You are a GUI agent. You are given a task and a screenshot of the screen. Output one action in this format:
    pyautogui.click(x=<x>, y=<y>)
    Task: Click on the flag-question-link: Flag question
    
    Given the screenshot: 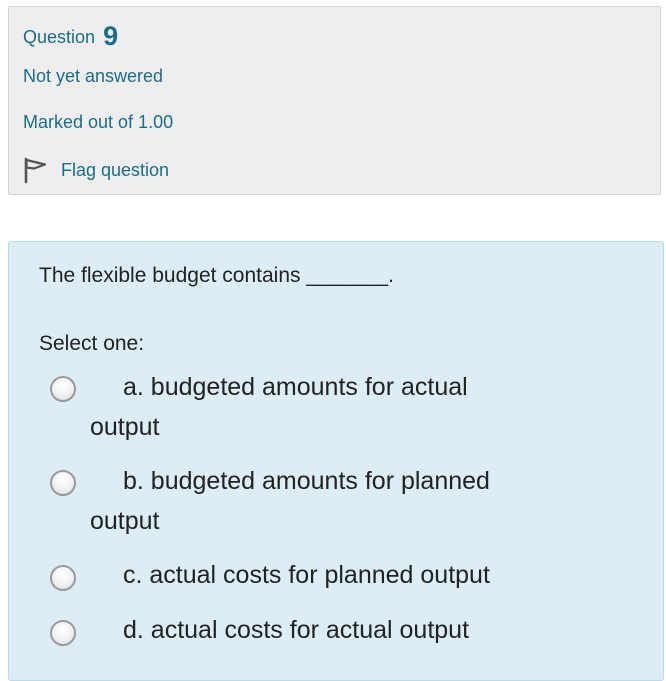 What is the action you would take?
    pyautogui.click(x=96, y=170)
    